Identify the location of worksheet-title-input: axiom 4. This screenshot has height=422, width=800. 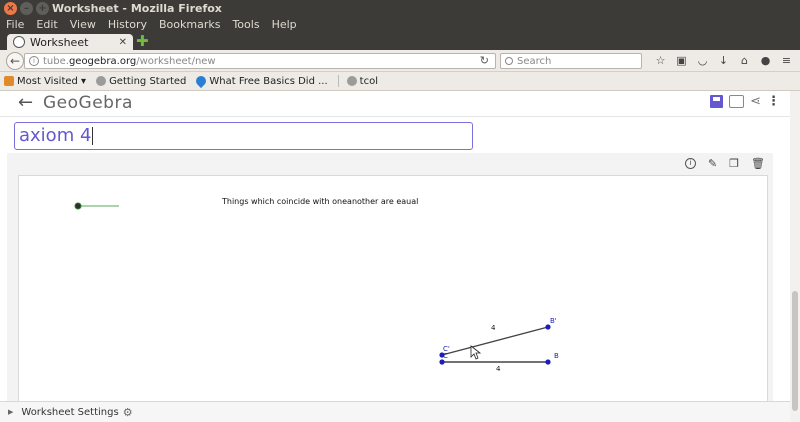
(243, 136).